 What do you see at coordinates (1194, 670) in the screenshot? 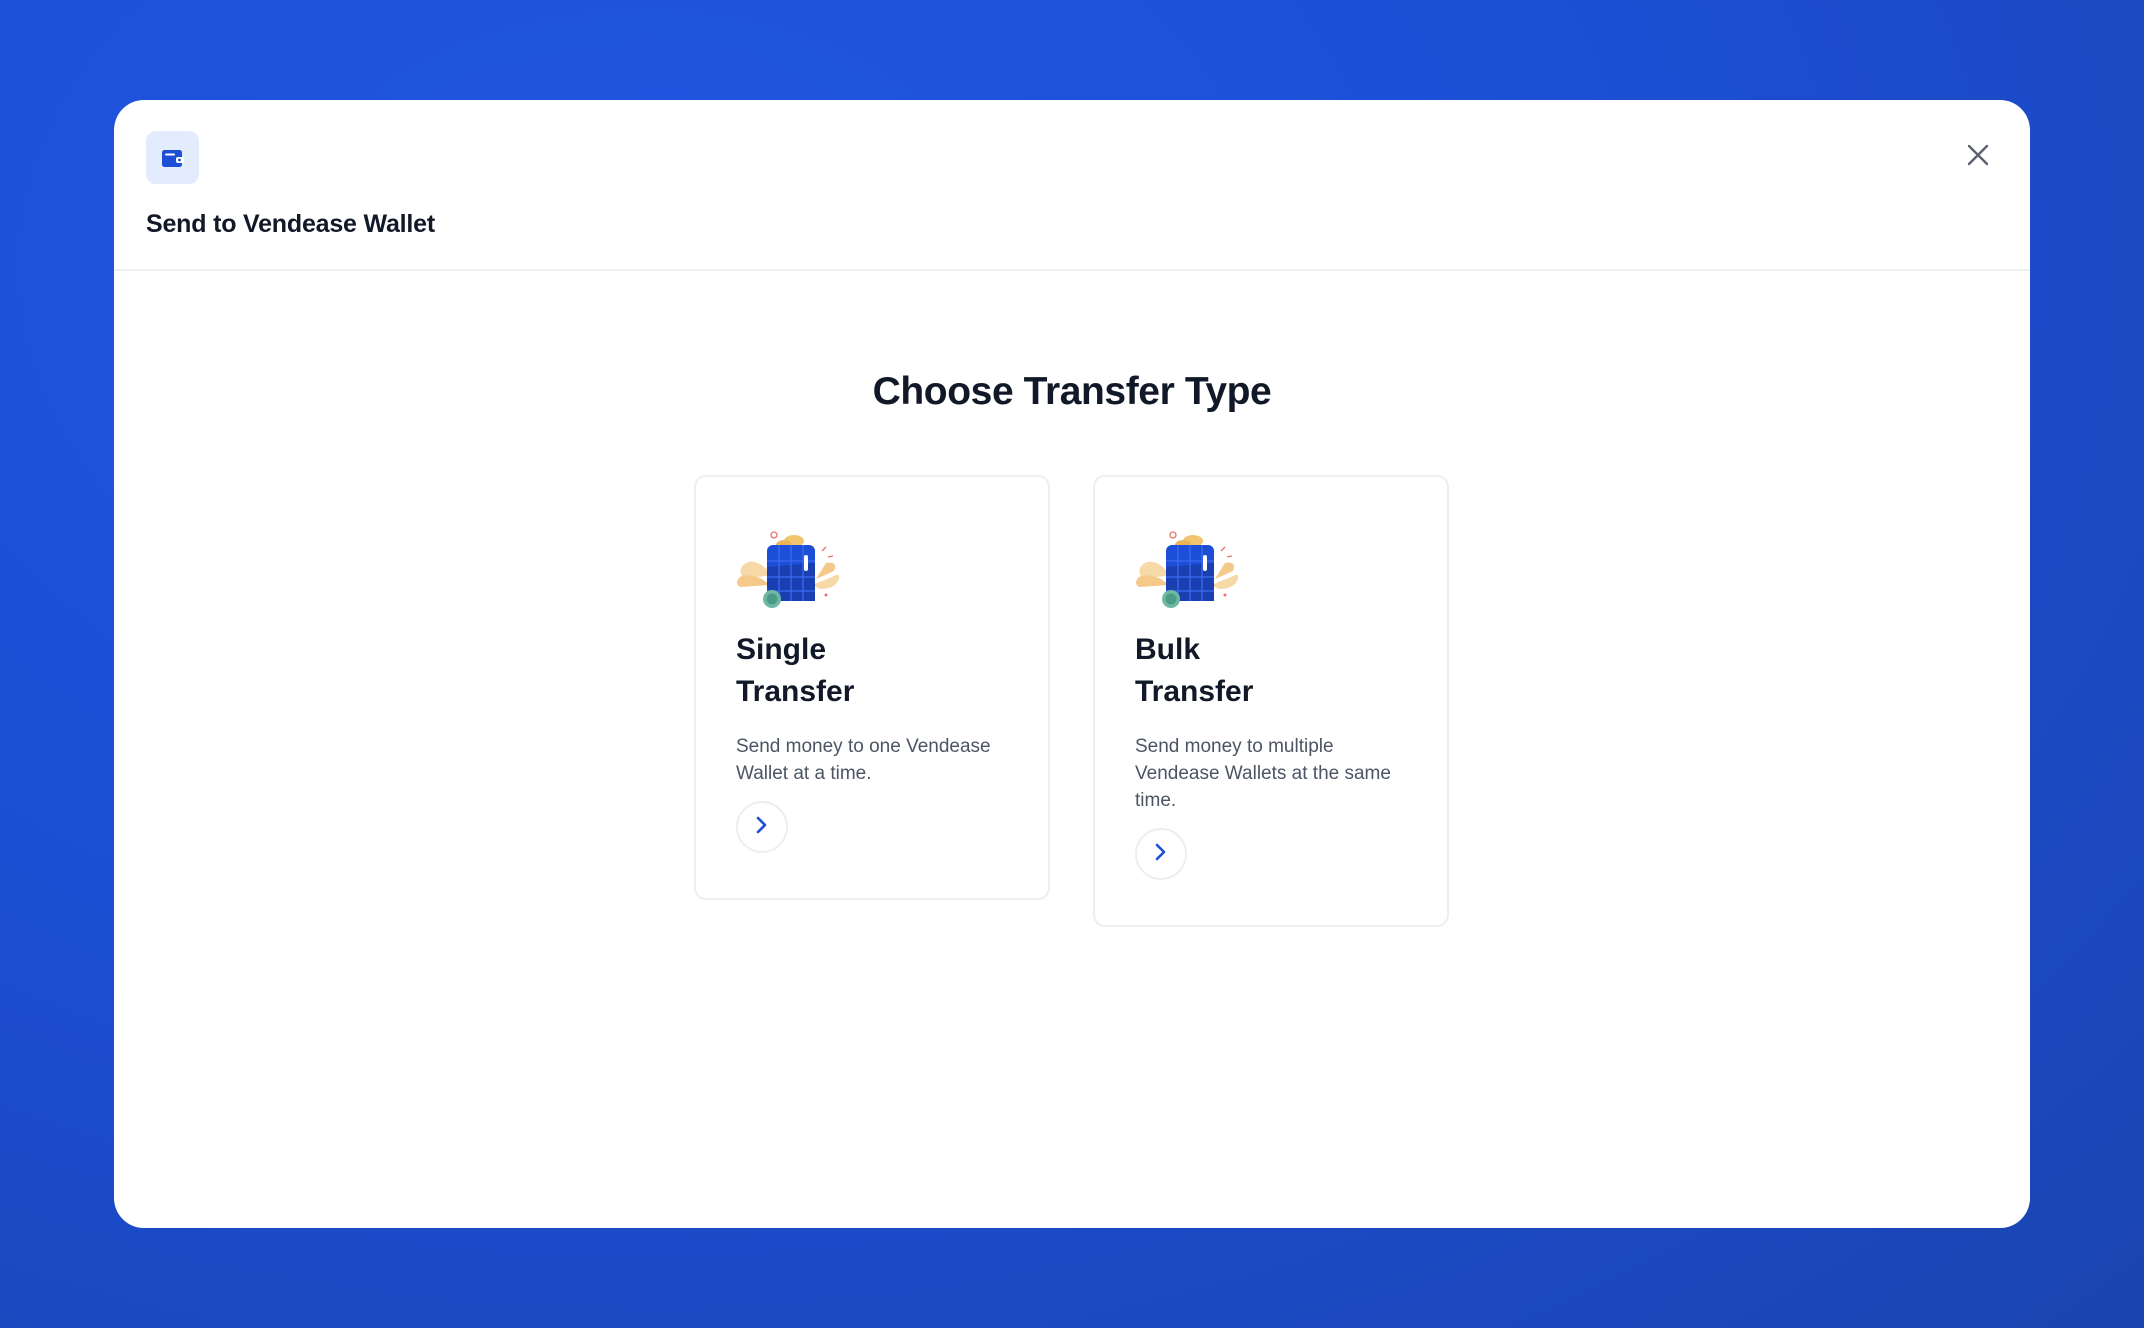
I see `card-title: Bulk Transfer` at bounding box center [1194, 670].